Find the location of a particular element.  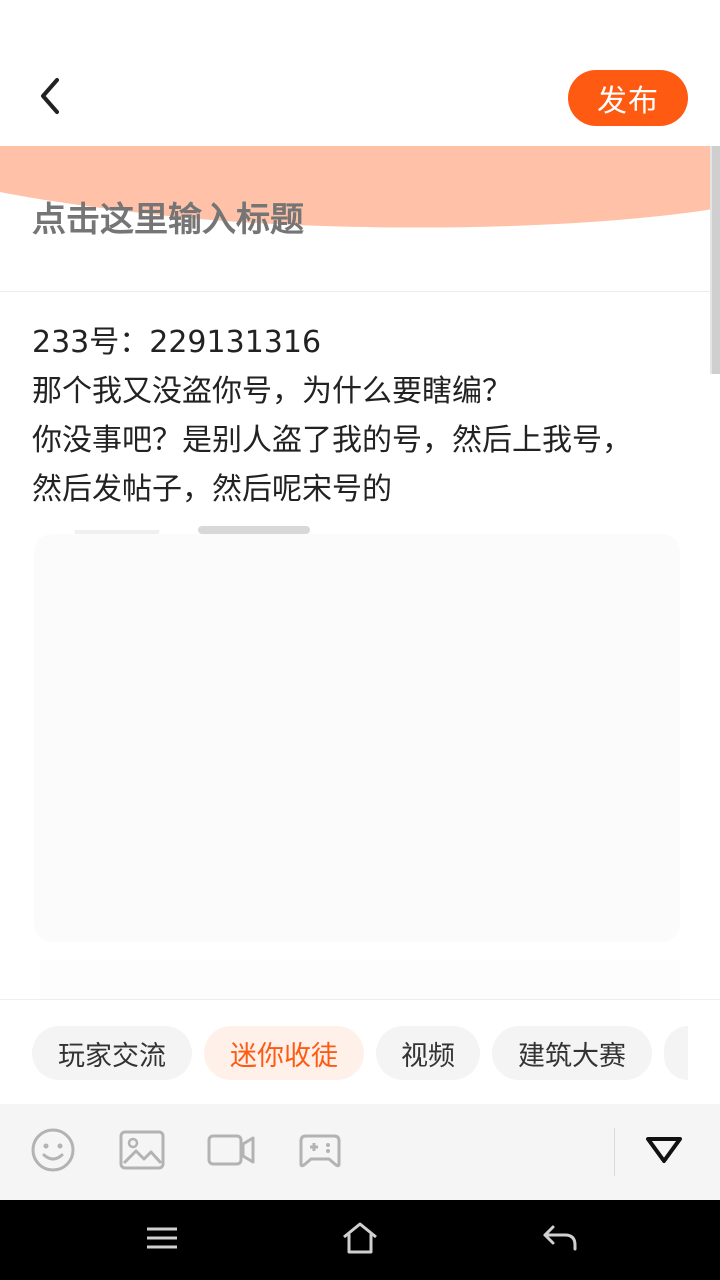

scrollbar-thumb is located at coordinates (716, 260).